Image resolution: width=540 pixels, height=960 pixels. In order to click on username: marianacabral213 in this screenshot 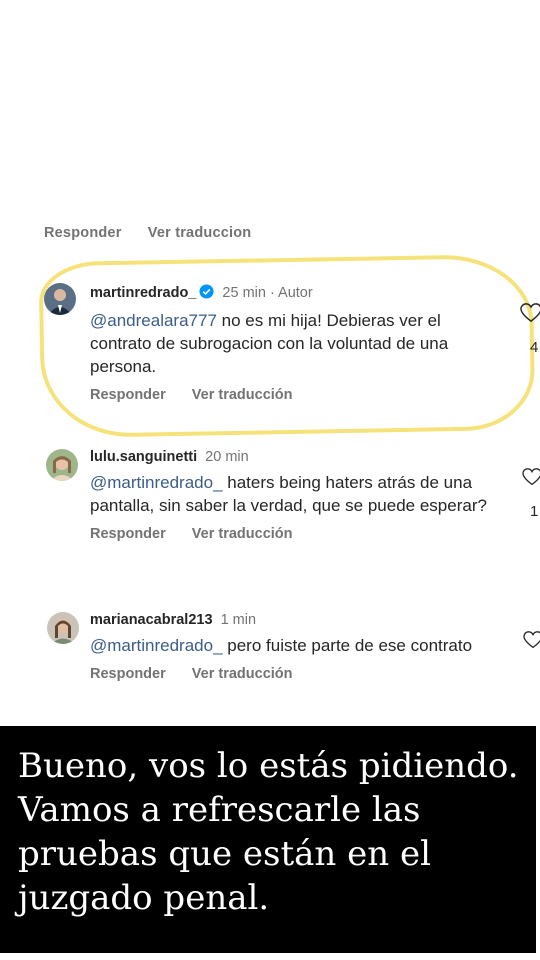, I will do `click(151, 620)`.